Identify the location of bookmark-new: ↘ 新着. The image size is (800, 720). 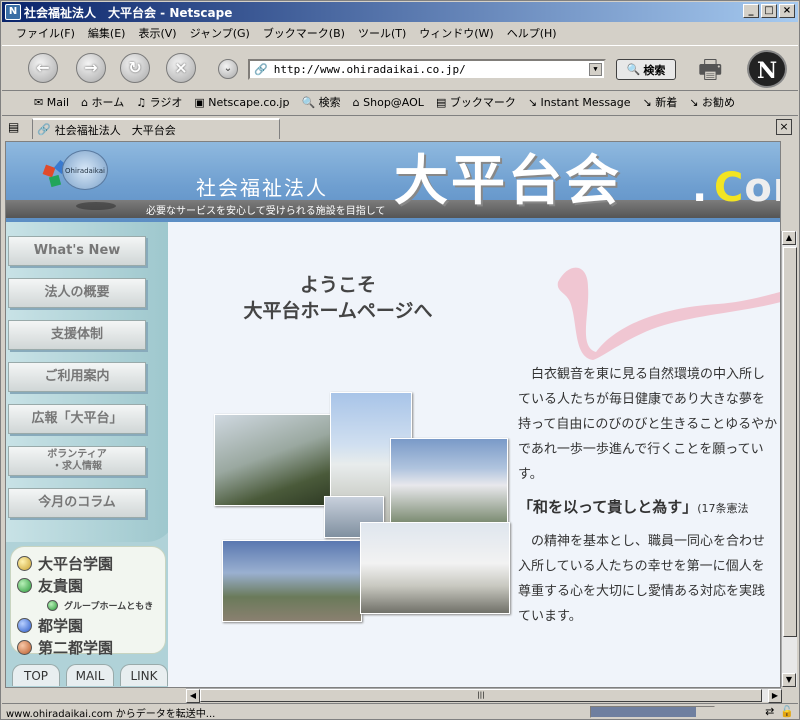
(660, 102).